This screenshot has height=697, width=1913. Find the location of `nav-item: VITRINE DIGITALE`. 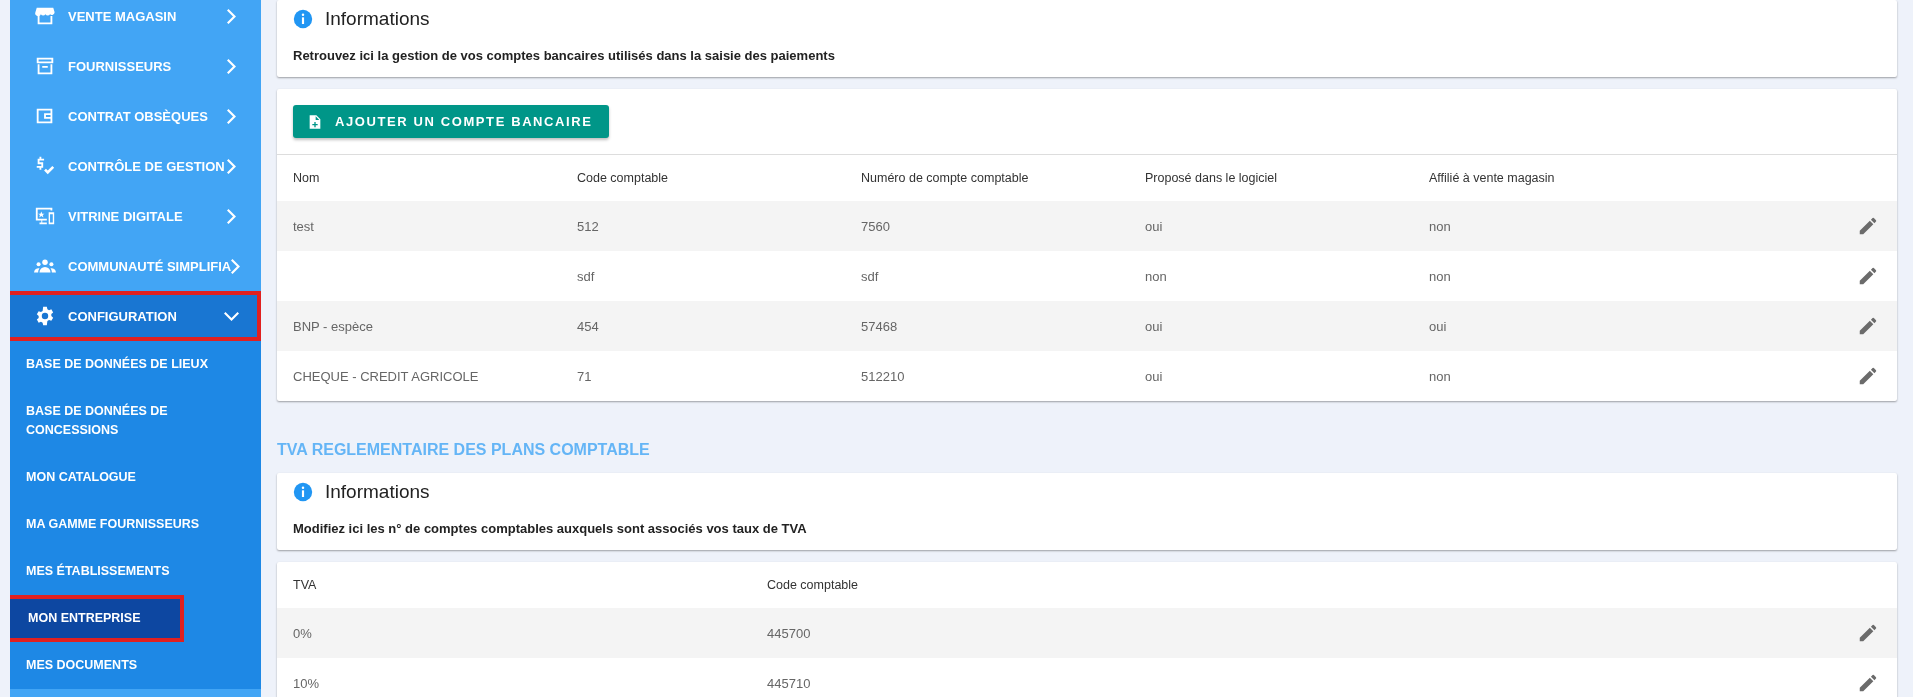

nav-item: VITRINE DIGITALE is located at coordinates (135, 216).